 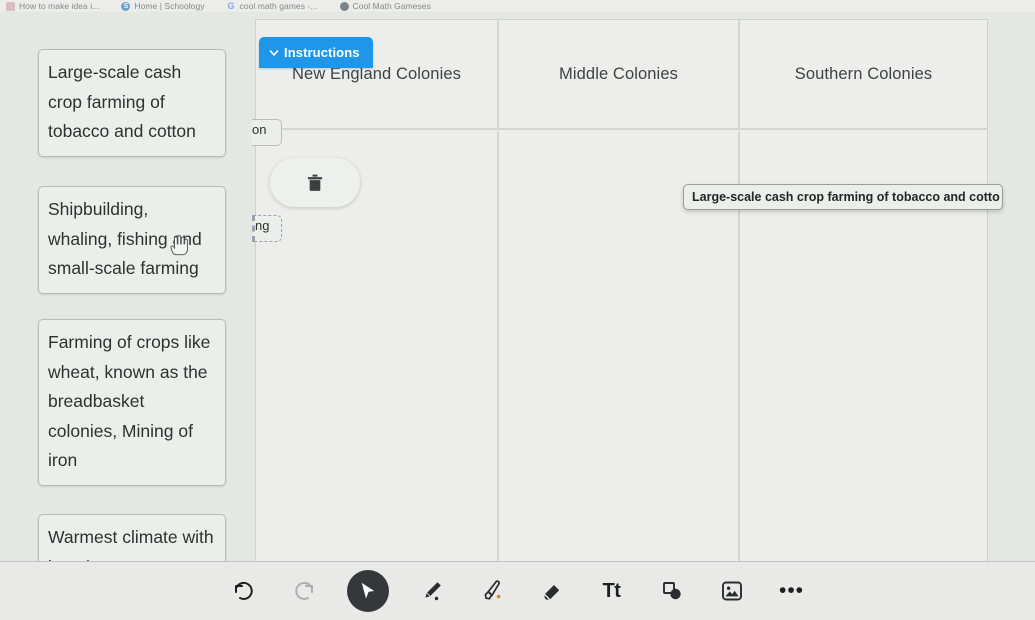 What do you see at coordinates (274, 52) in the screenshot?
I see `chevron-down-icon` at bounding box center [274, 52].